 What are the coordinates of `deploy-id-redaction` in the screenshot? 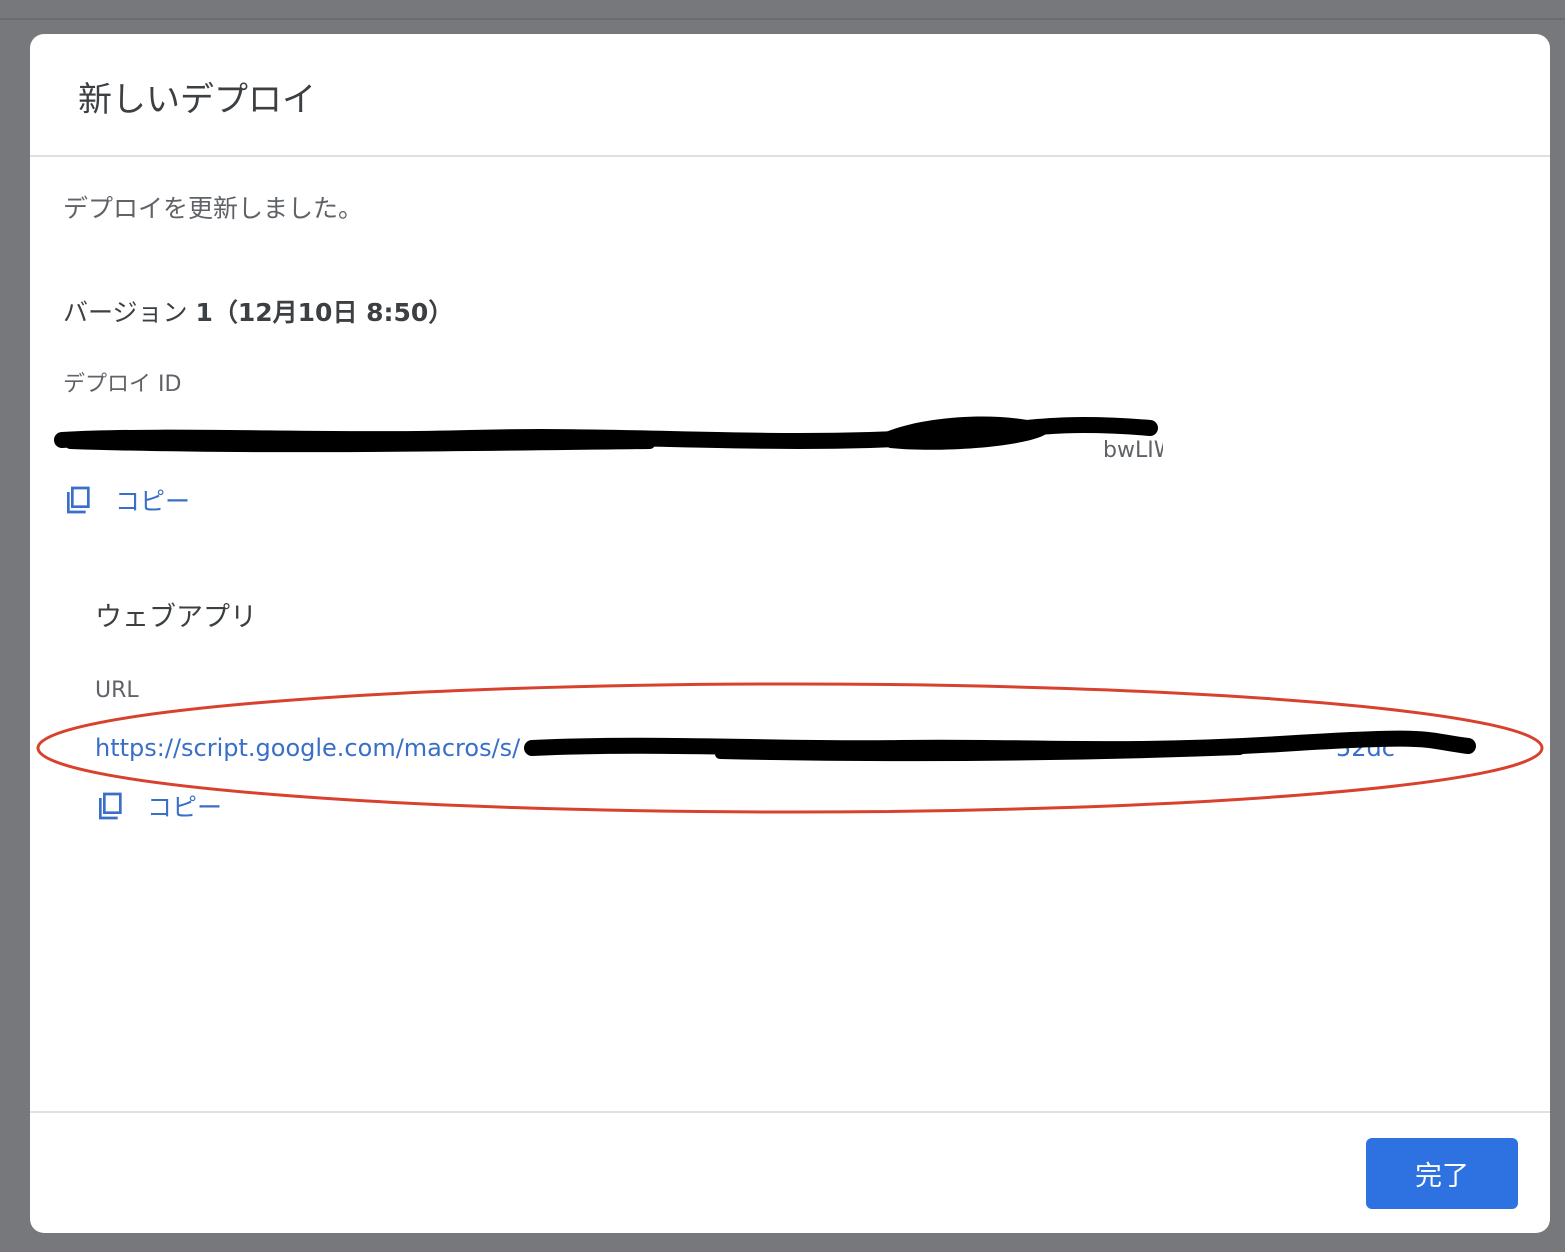 It's located at (606, 434).